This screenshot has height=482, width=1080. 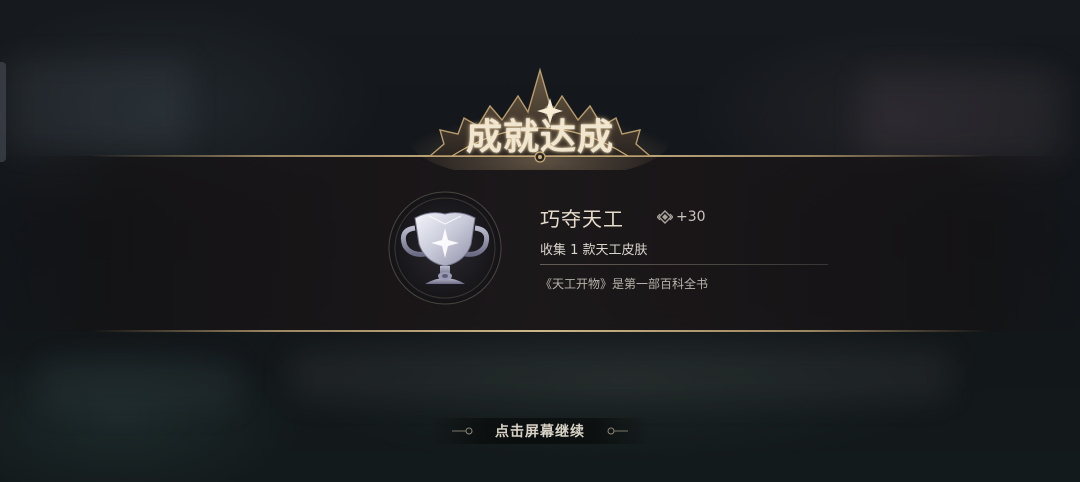 I want to click on banner-bottom-border, so click(x=540, y=331).